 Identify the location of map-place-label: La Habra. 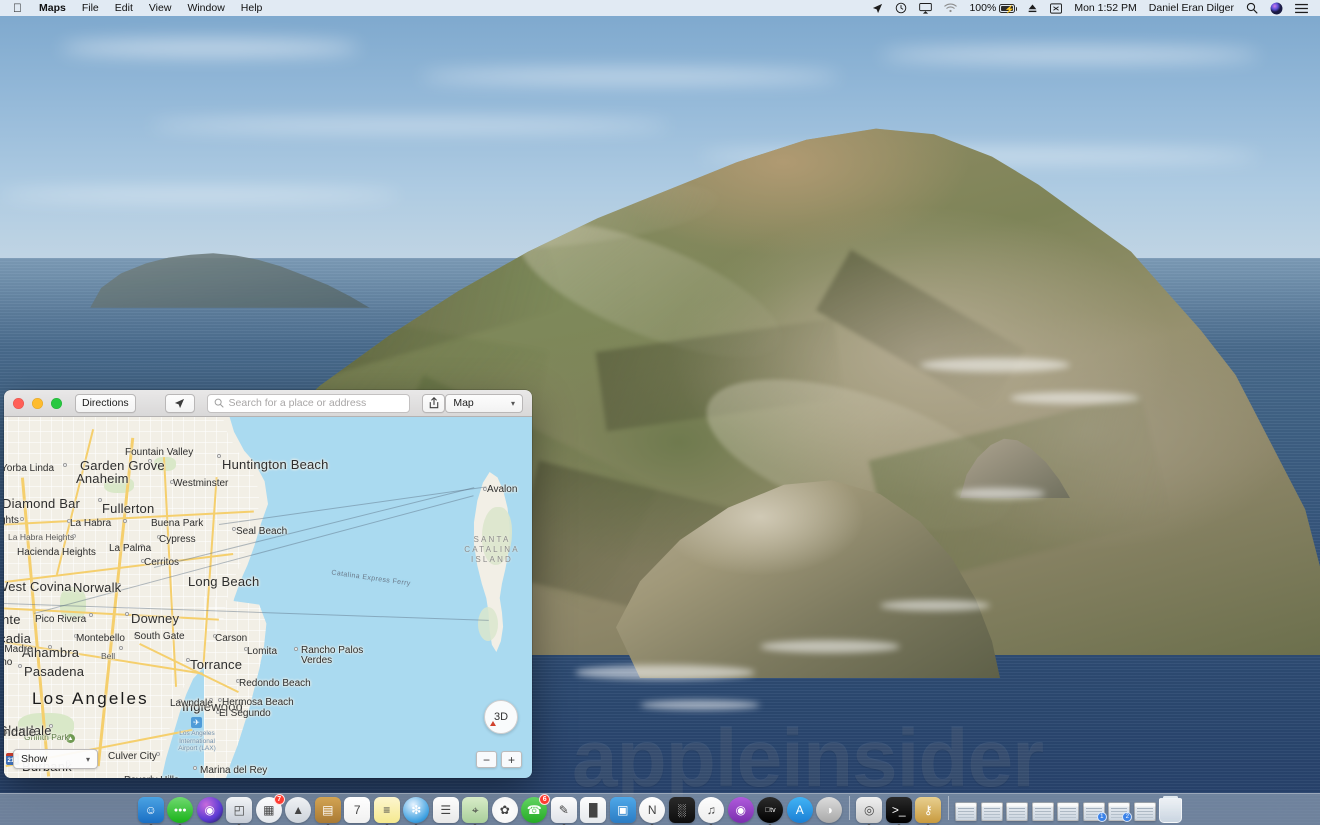
(91, 523).